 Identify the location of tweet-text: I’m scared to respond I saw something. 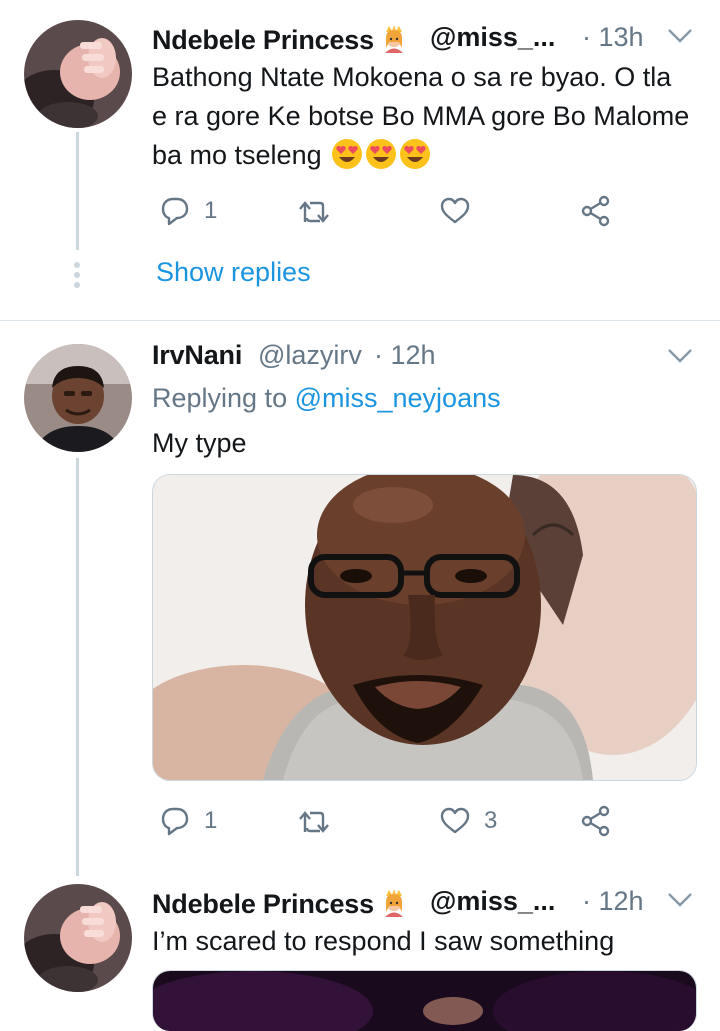
(383, 941).